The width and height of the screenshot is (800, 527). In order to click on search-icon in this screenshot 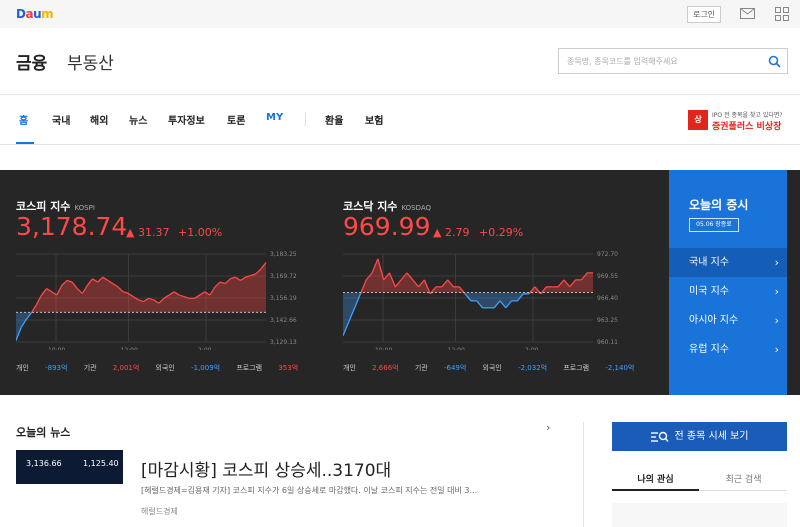, I will do `click(774, 61)`.